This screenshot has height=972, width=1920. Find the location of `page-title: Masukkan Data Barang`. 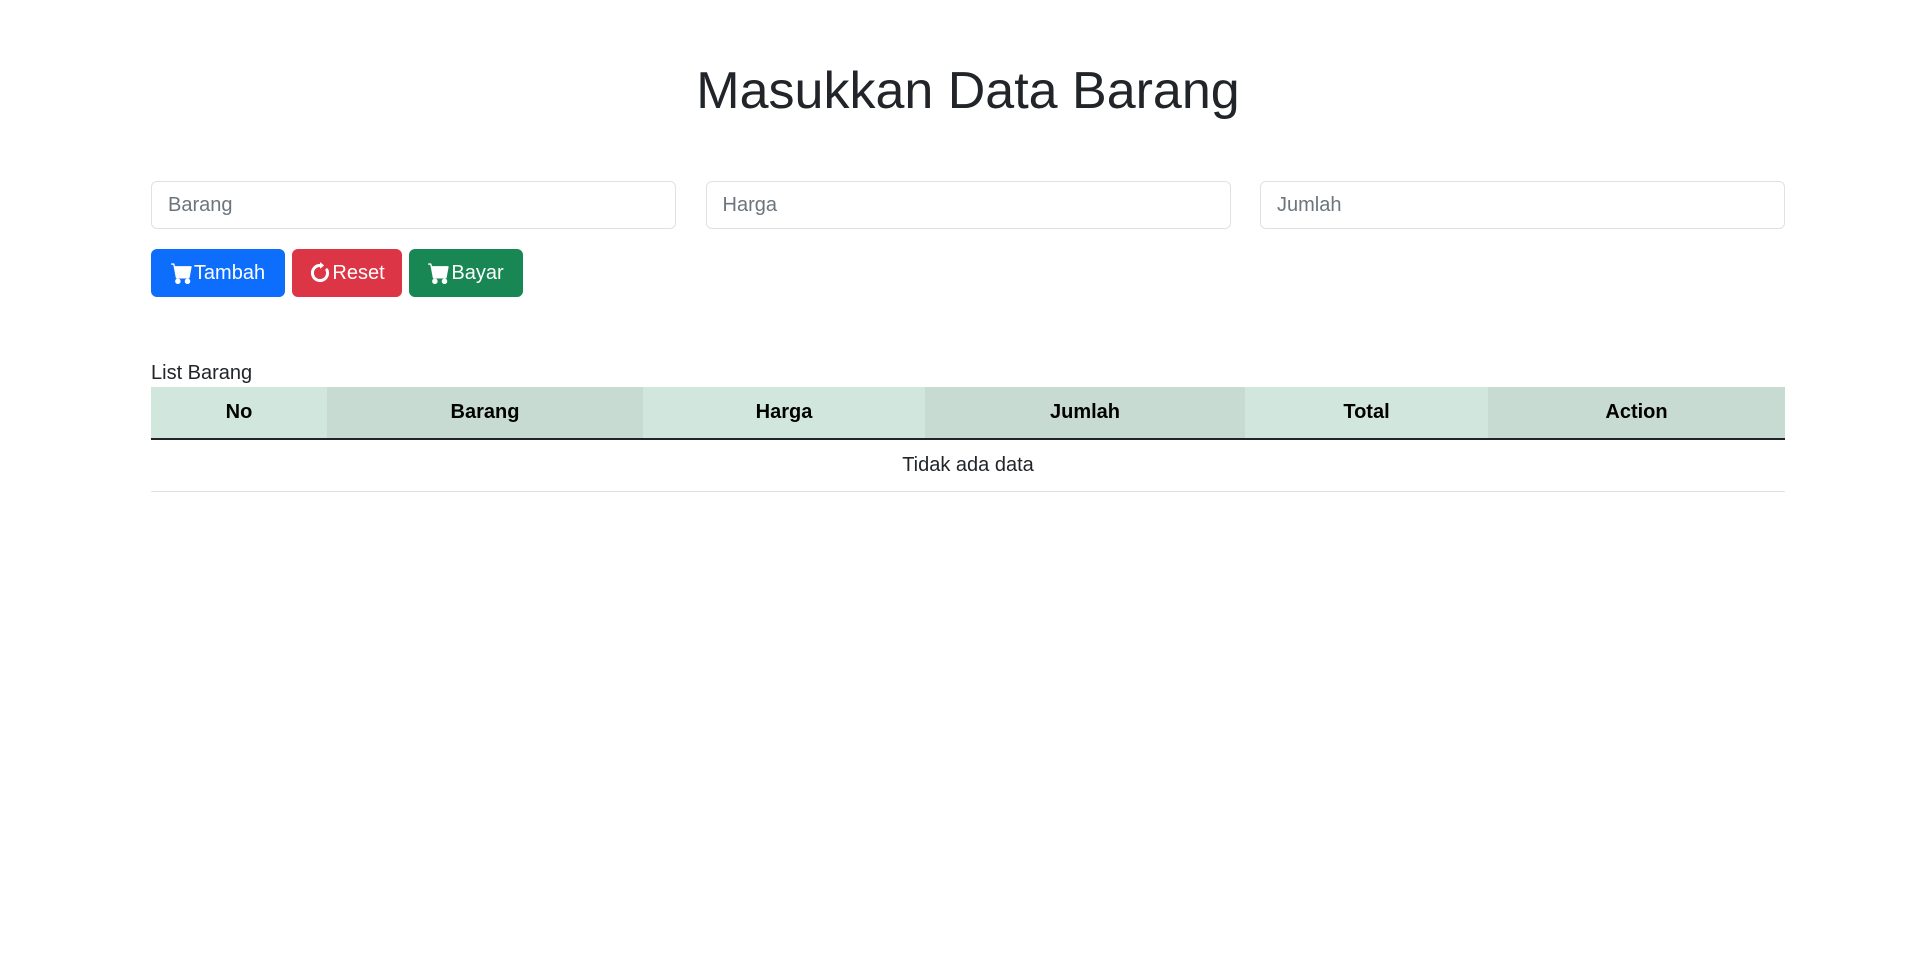

page-title: Masukkan Data Barang is located at coordinates (968, 91).